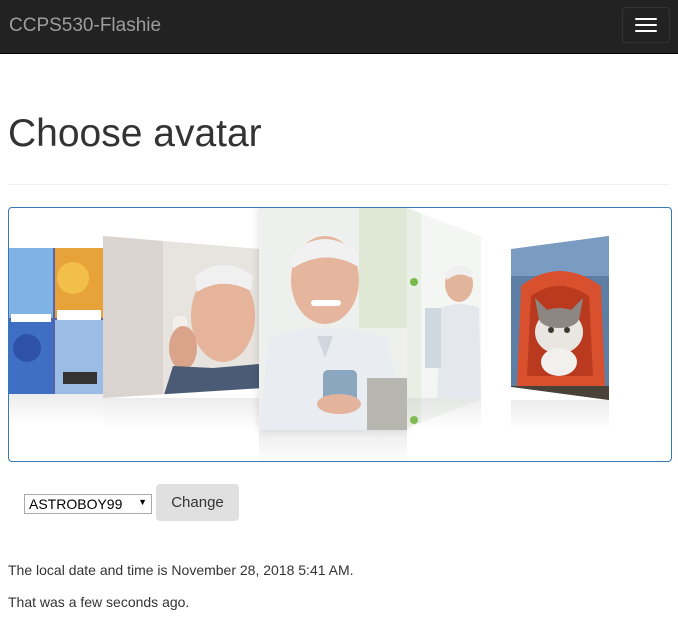  What do you see at coordinates (197, 502) in the screenshot?
I see `change-button: Change` at bounding box center [197, 502].